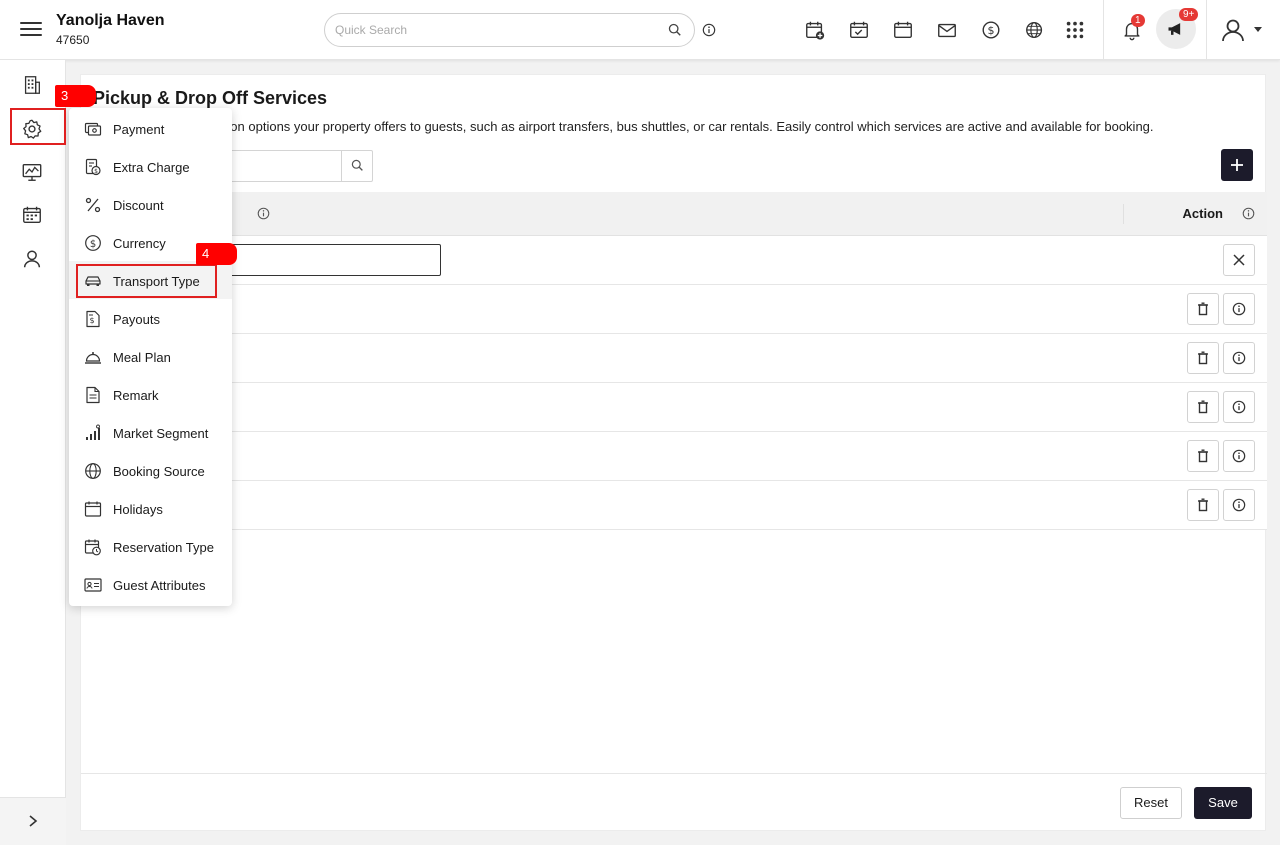  Describe the element at coordinates (32, 129) in the screenshot. I see `gear-icon` at that location.